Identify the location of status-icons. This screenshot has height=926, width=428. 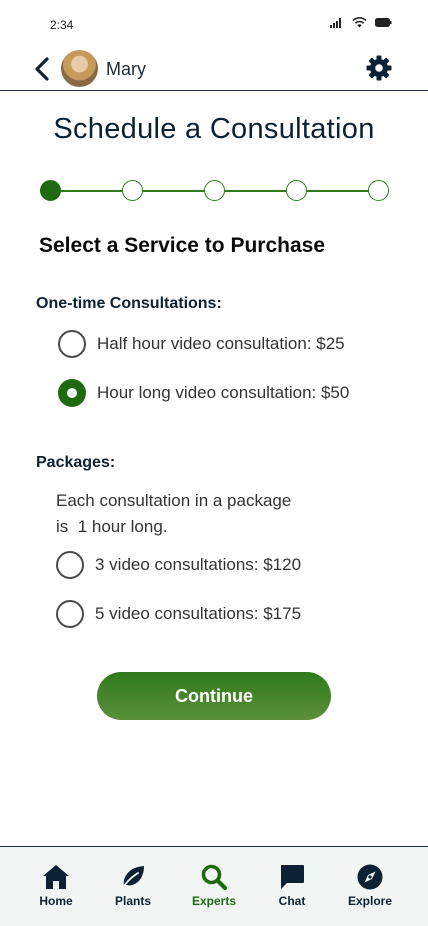
(361, 22).